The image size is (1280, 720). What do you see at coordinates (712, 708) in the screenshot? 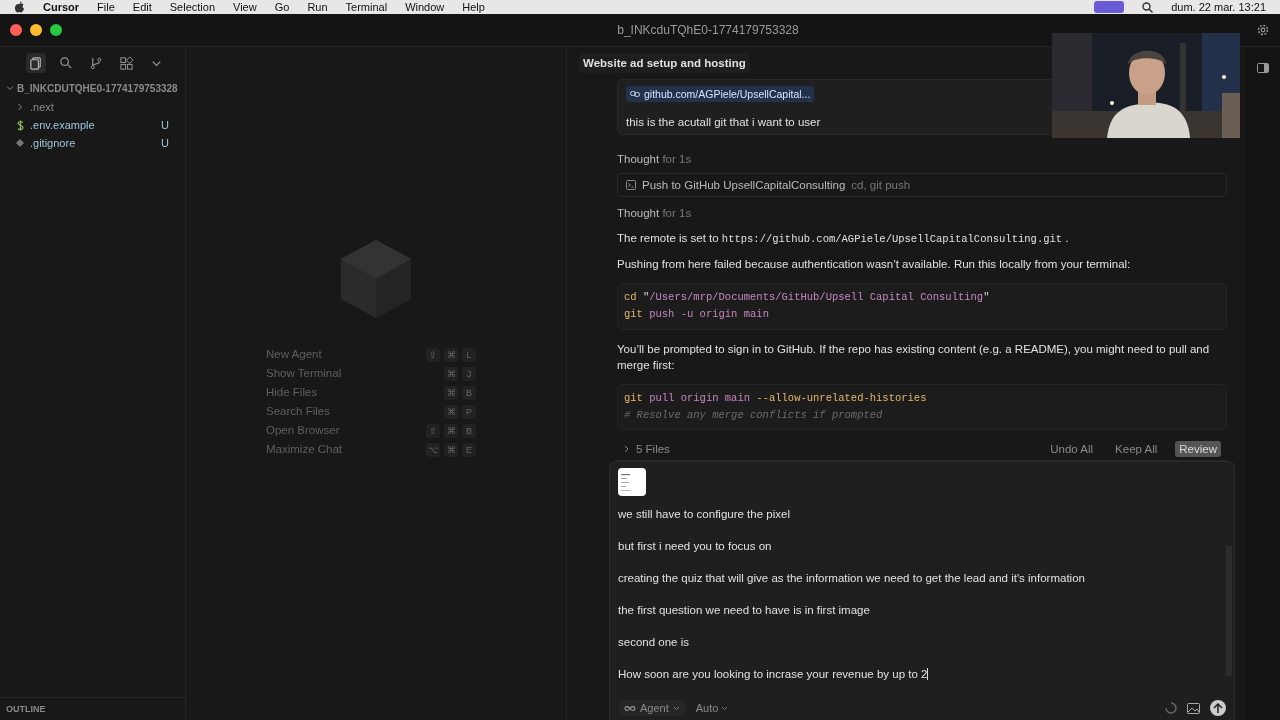
I see `model-dropdown: Auto` at bounding box center [712, 708].